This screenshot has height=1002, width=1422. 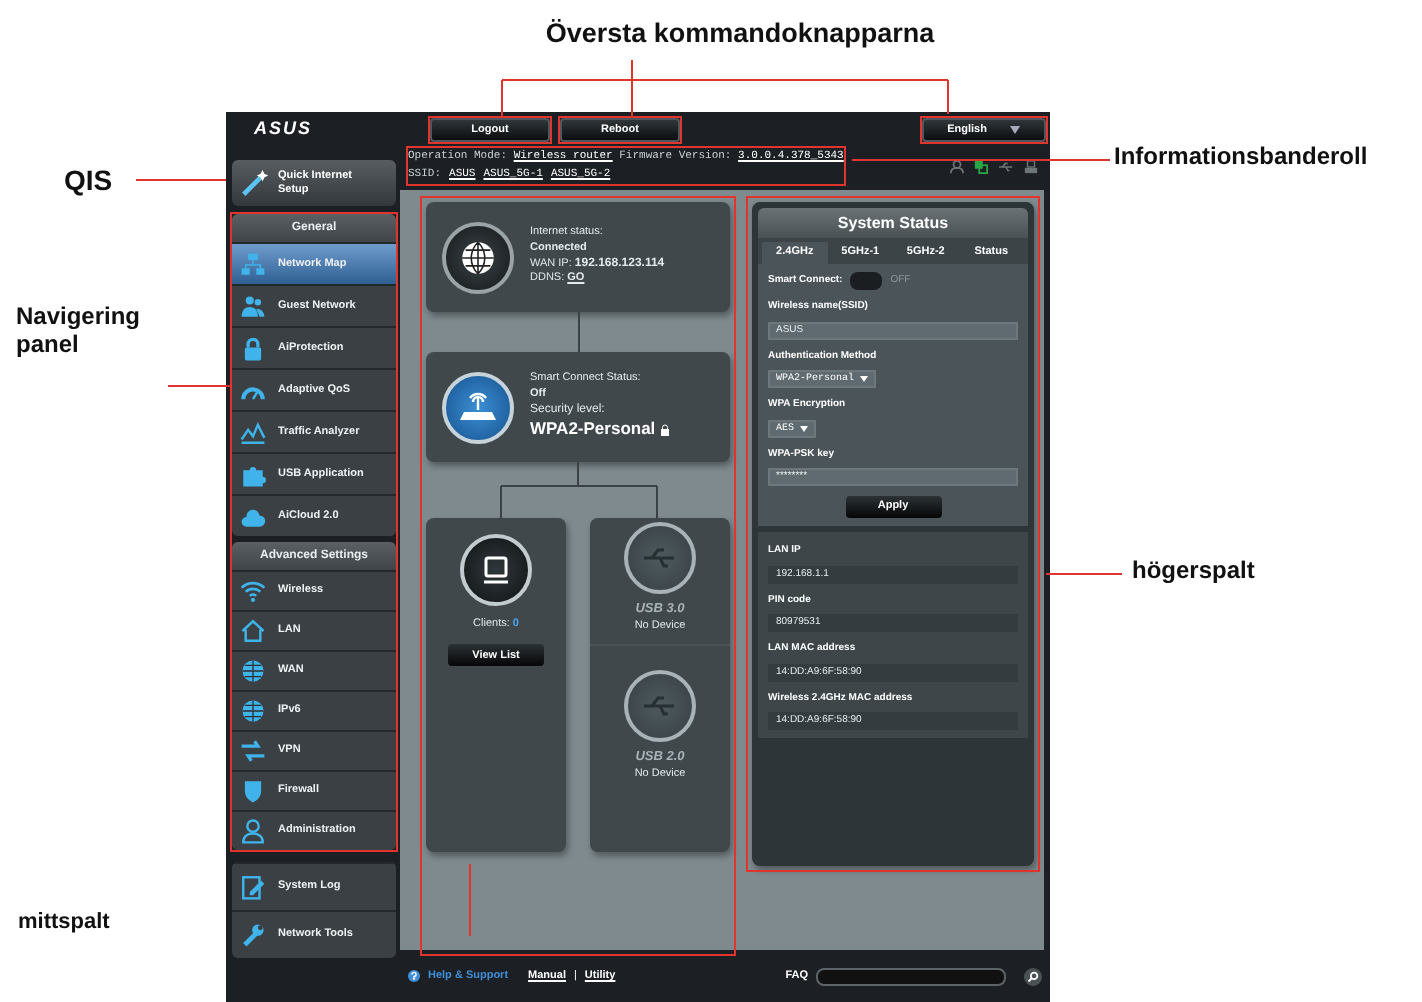 I want to click on logo: ASUS, so click(x=283, y=128).